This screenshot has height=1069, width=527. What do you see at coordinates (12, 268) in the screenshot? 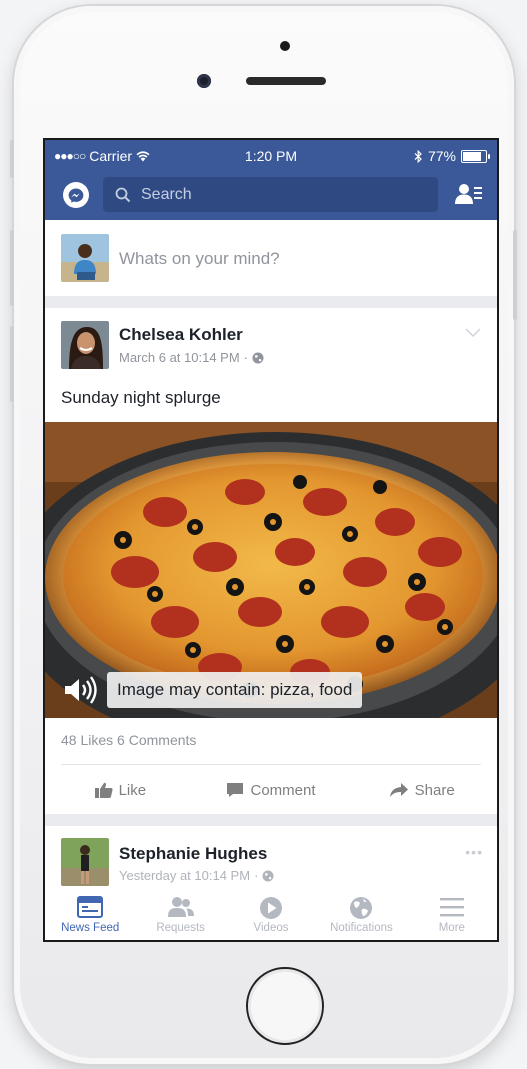
I see `volume-up-button` at bounding box center [12, 268].